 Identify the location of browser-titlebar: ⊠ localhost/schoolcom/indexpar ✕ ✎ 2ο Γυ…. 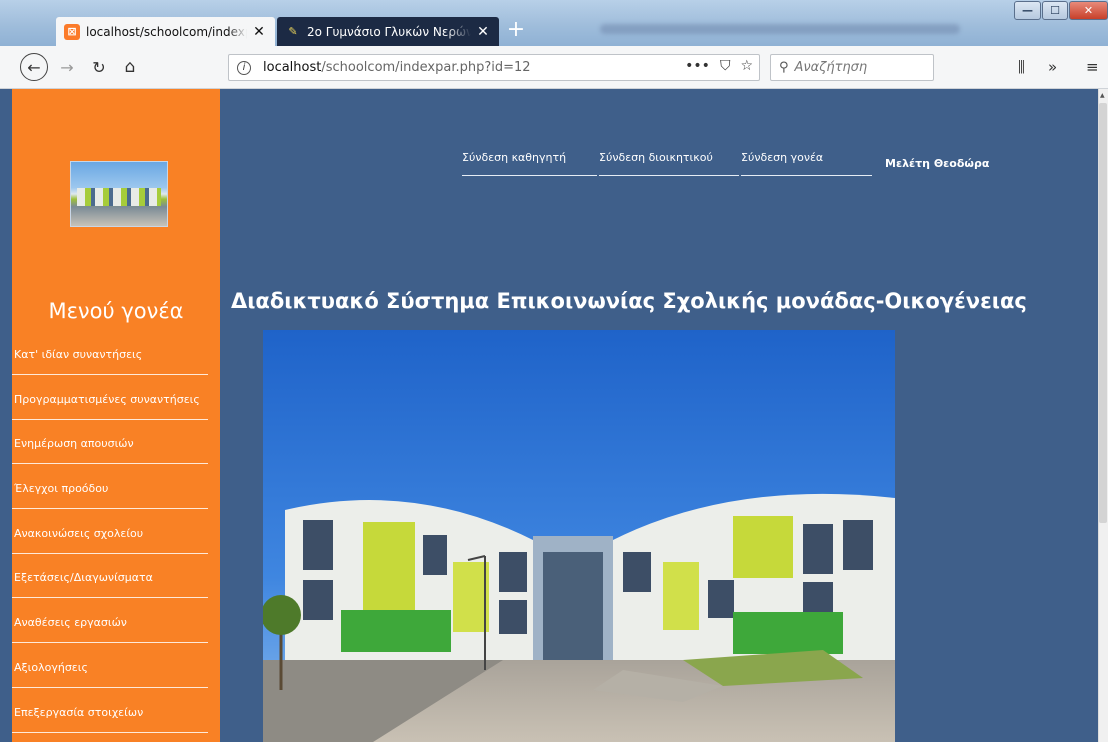
(554, 23).